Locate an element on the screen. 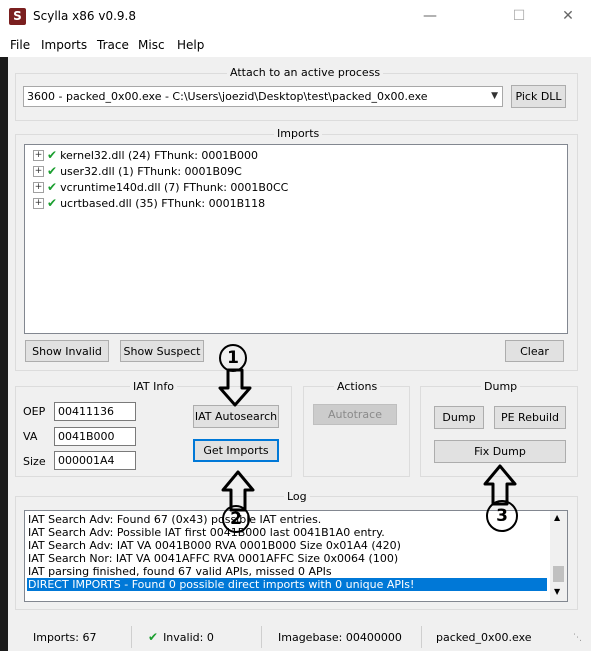  status-file: packed_0x00.exe is located at coordinates (484, 637).